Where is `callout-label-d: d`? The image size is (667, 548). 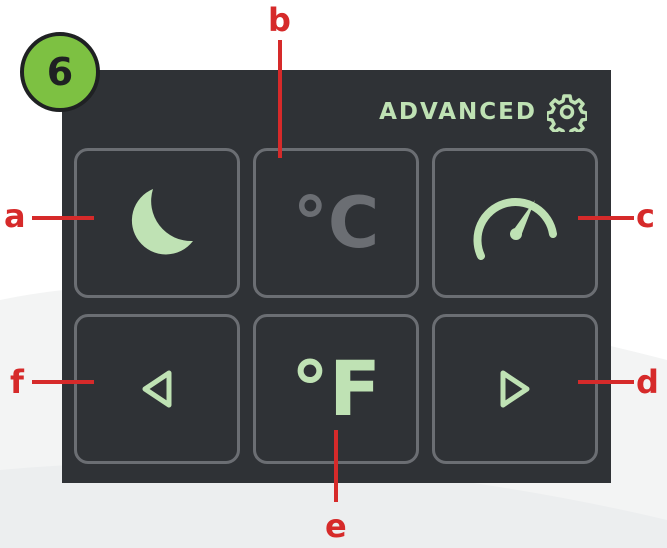 callout-label-d: d is located at coordinates (647, 382).